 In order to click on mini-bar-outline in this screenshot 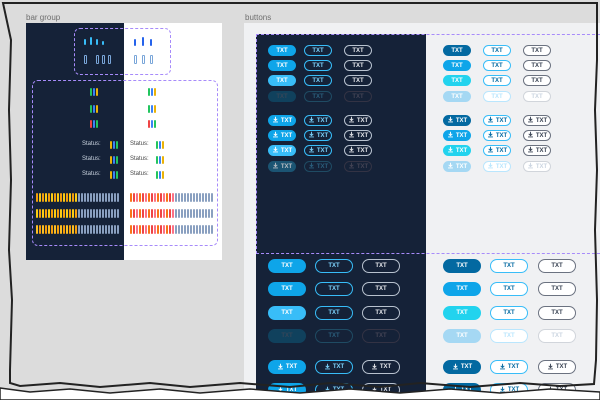, I will do `click(151, 59)`.